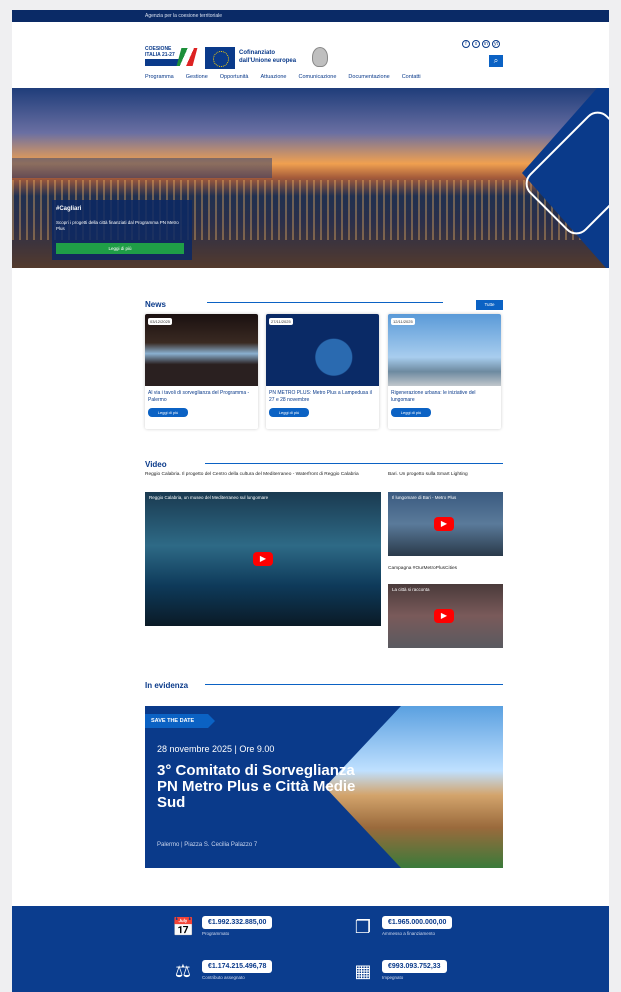  What do you see at coordinates (320, 57) in the screenshot?
I see `italian-republic-emblem-icon` at bounding box center [320, 57].